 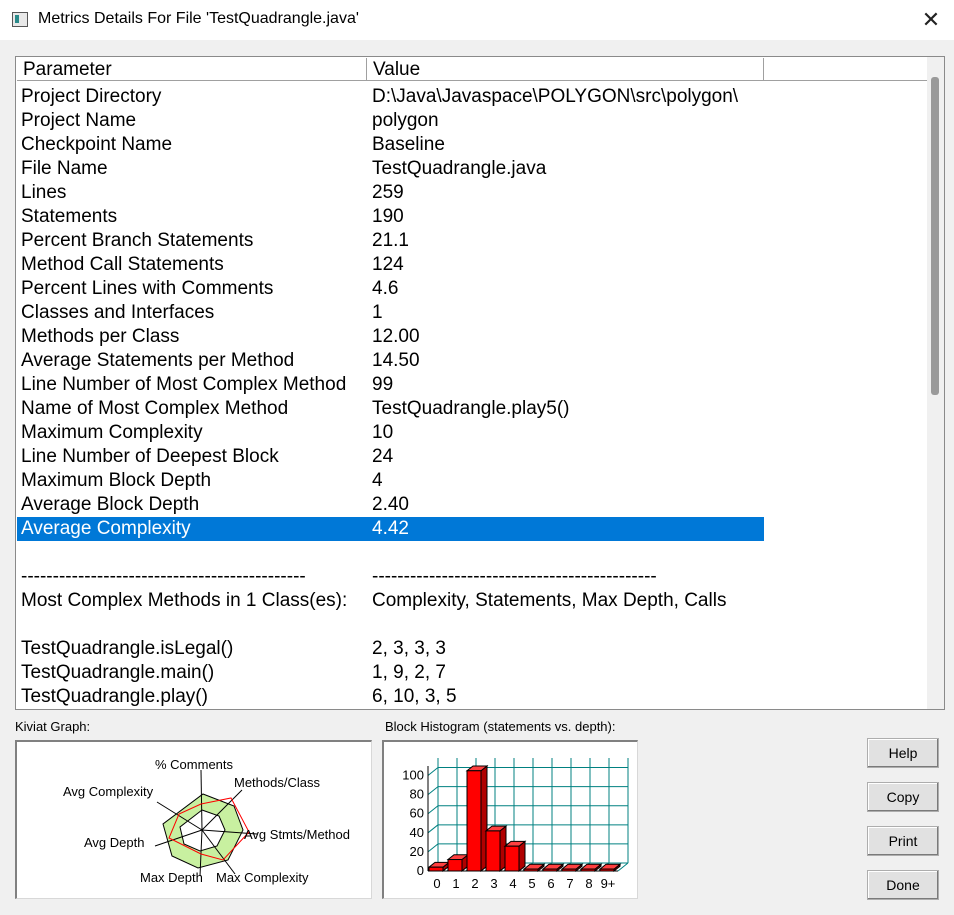 What do you see at coordinates (845, 69) in the screenshot?
I see `column-header-filler` at bounding box center [845, 69].